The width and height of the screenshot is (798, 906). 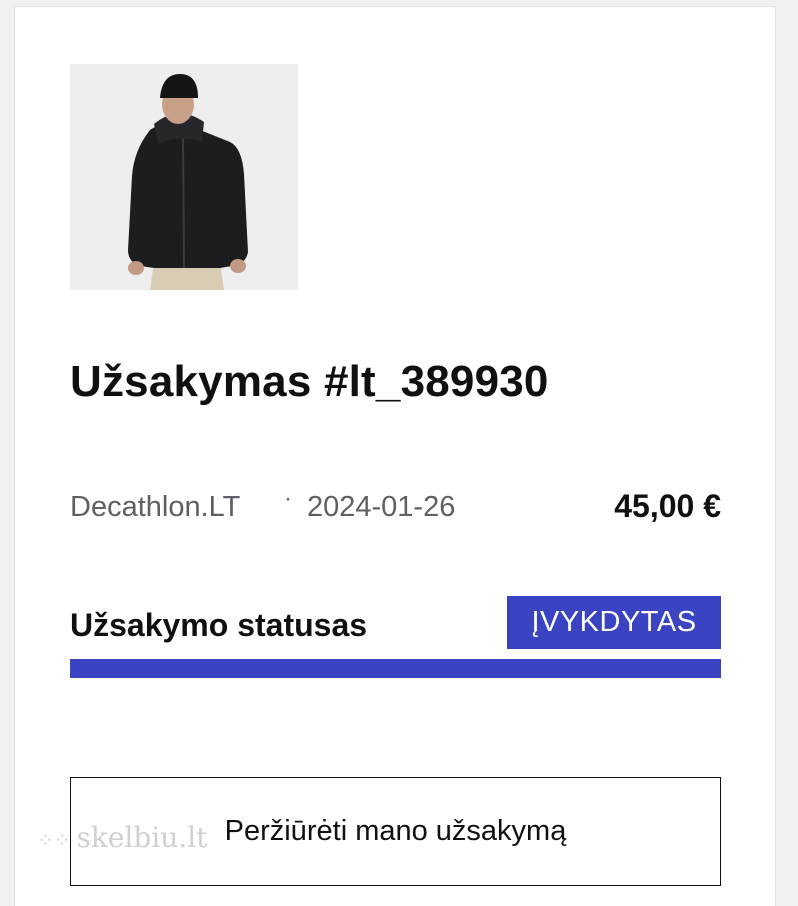 I want to click on order-date: 2024-01-26, so click(x=381, y=507).